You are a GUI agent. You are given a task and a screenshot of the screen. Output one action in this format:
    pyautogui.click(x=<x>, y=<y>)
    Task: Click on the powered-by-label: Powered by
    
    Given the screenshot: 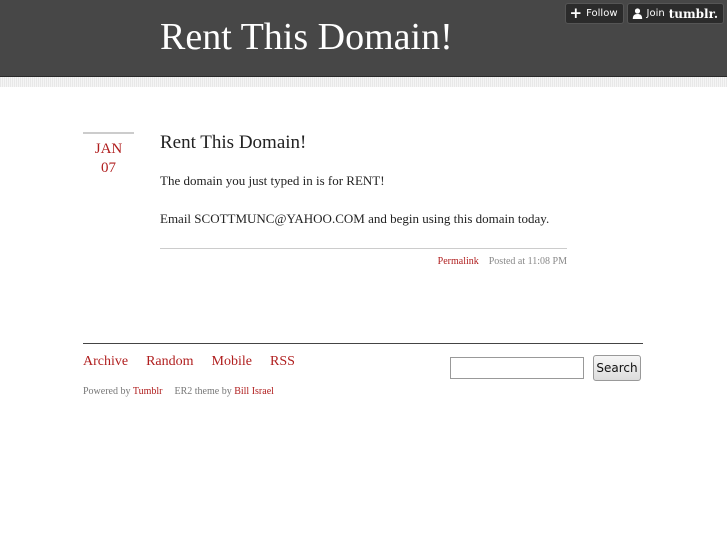 What is the action you would take?
    pyautogui.click(x=107, y=391)
    